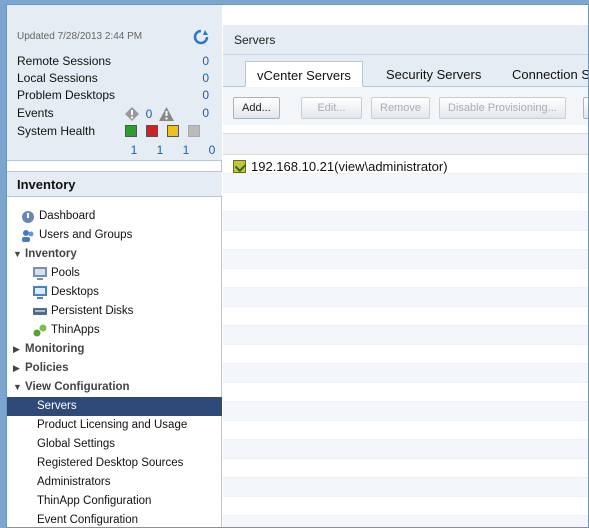 This screenshot has height=528, width=589. Describe the element at coordinates (114, 368) in the screenshot. I see `nav-policies-section: ▶ Policies` at that location.